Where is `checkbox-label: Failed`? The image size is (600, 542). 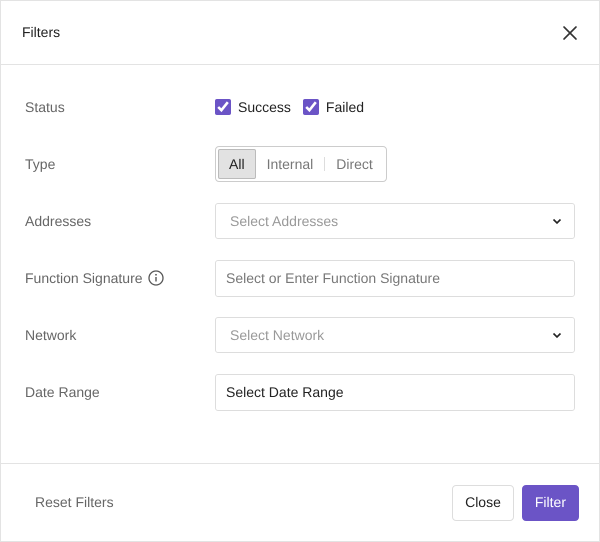 checkbox-label: Failed is located at coordinates (345, 107).